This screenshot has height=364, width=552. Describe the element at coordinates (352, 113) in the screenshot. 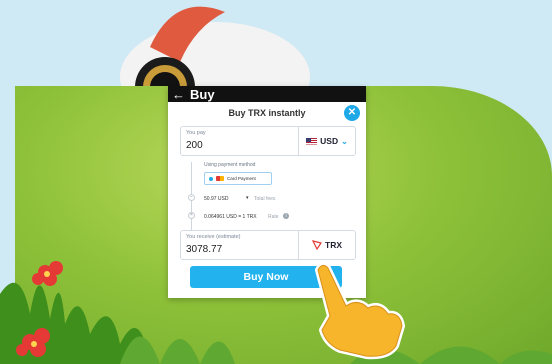

I see `close-icon: ✕` at that location.